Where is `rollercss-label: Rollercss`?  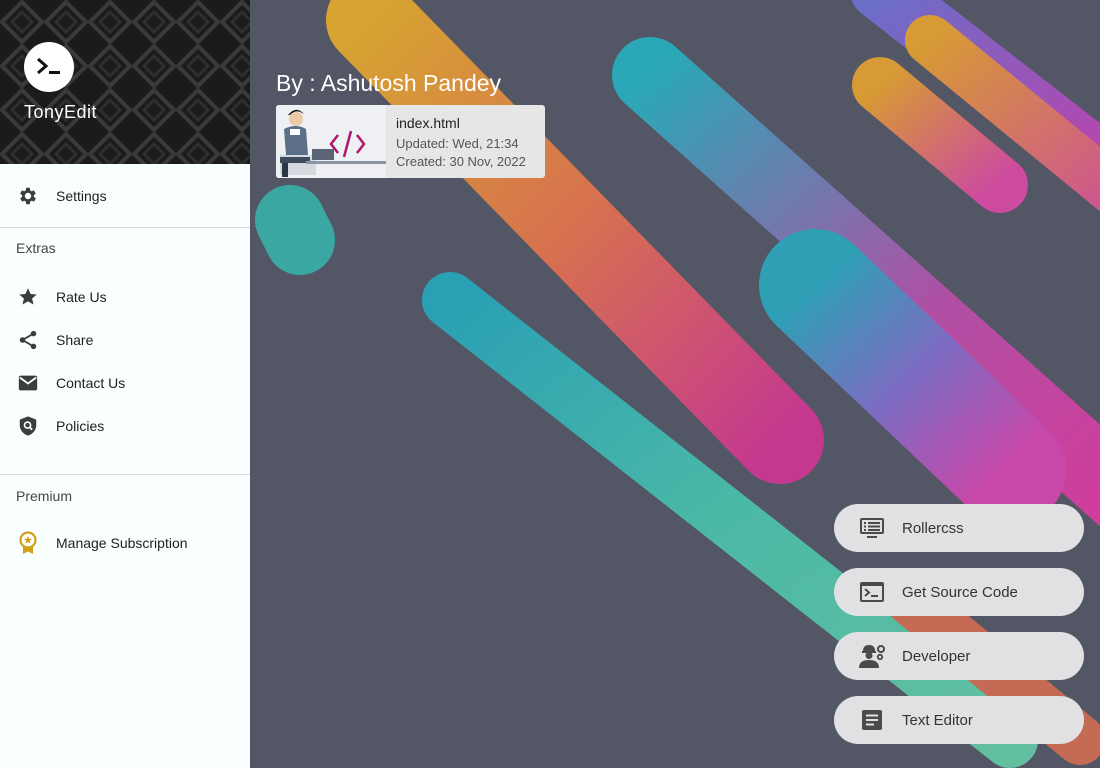 rollercss-label: Rollercss is located at coordinates (933, 528).